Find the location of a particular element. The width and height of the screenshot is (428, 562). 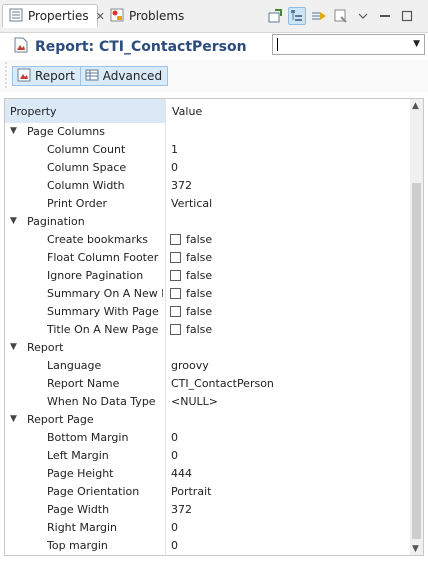

property-row: When No Data Type <NULL> is located at coordinates (207, 402).